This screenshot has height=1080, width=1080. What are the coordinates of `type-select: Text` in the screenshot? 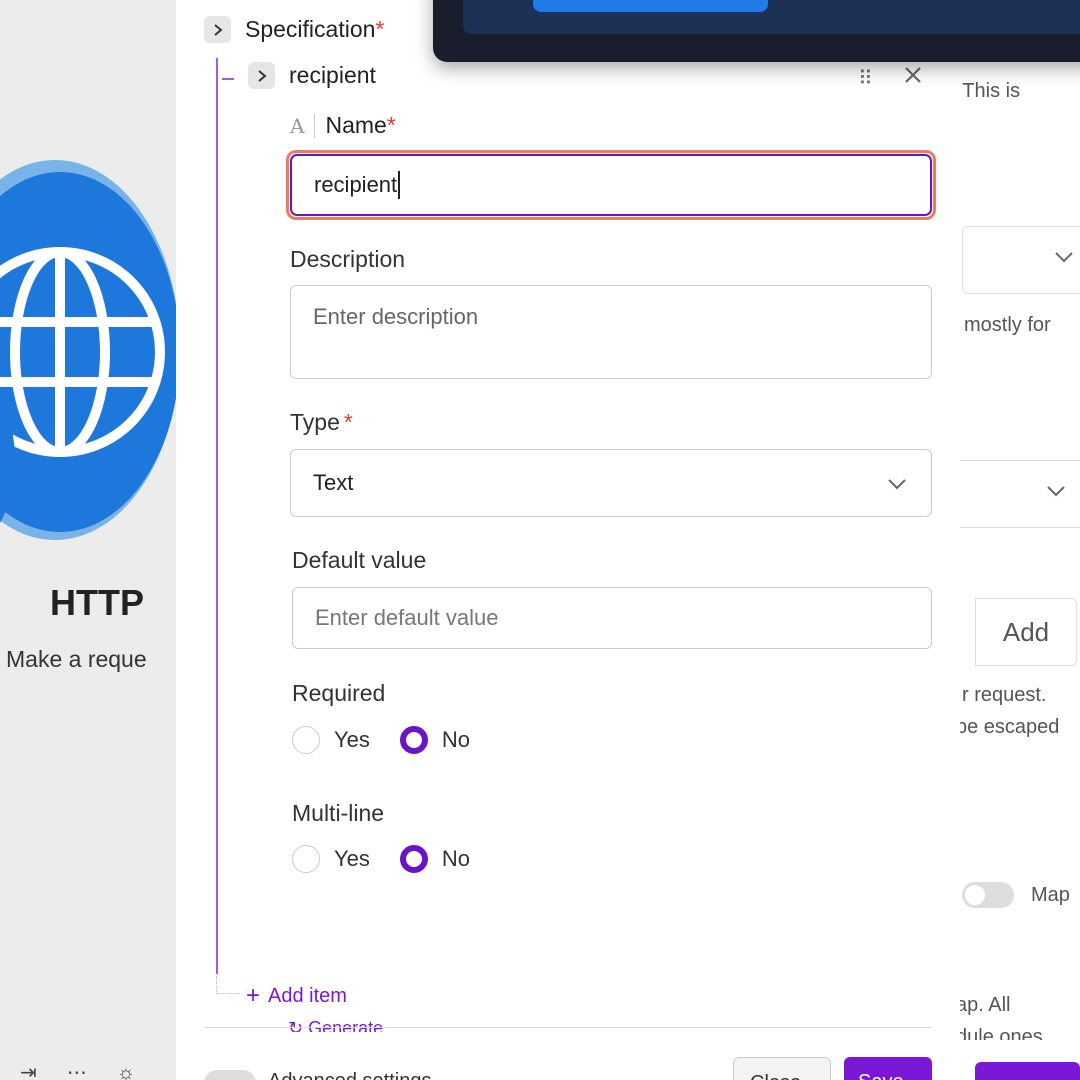 It's located at (611, 483).